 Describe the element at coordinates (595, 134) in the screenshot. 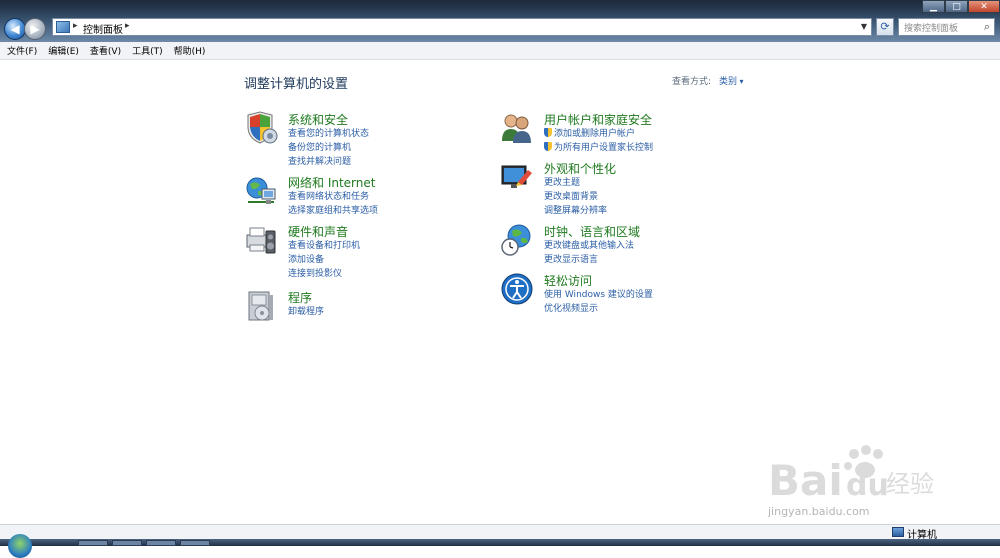

I see `link-add-remove-accounts-label: 添加或删除用户帐户` at that location.